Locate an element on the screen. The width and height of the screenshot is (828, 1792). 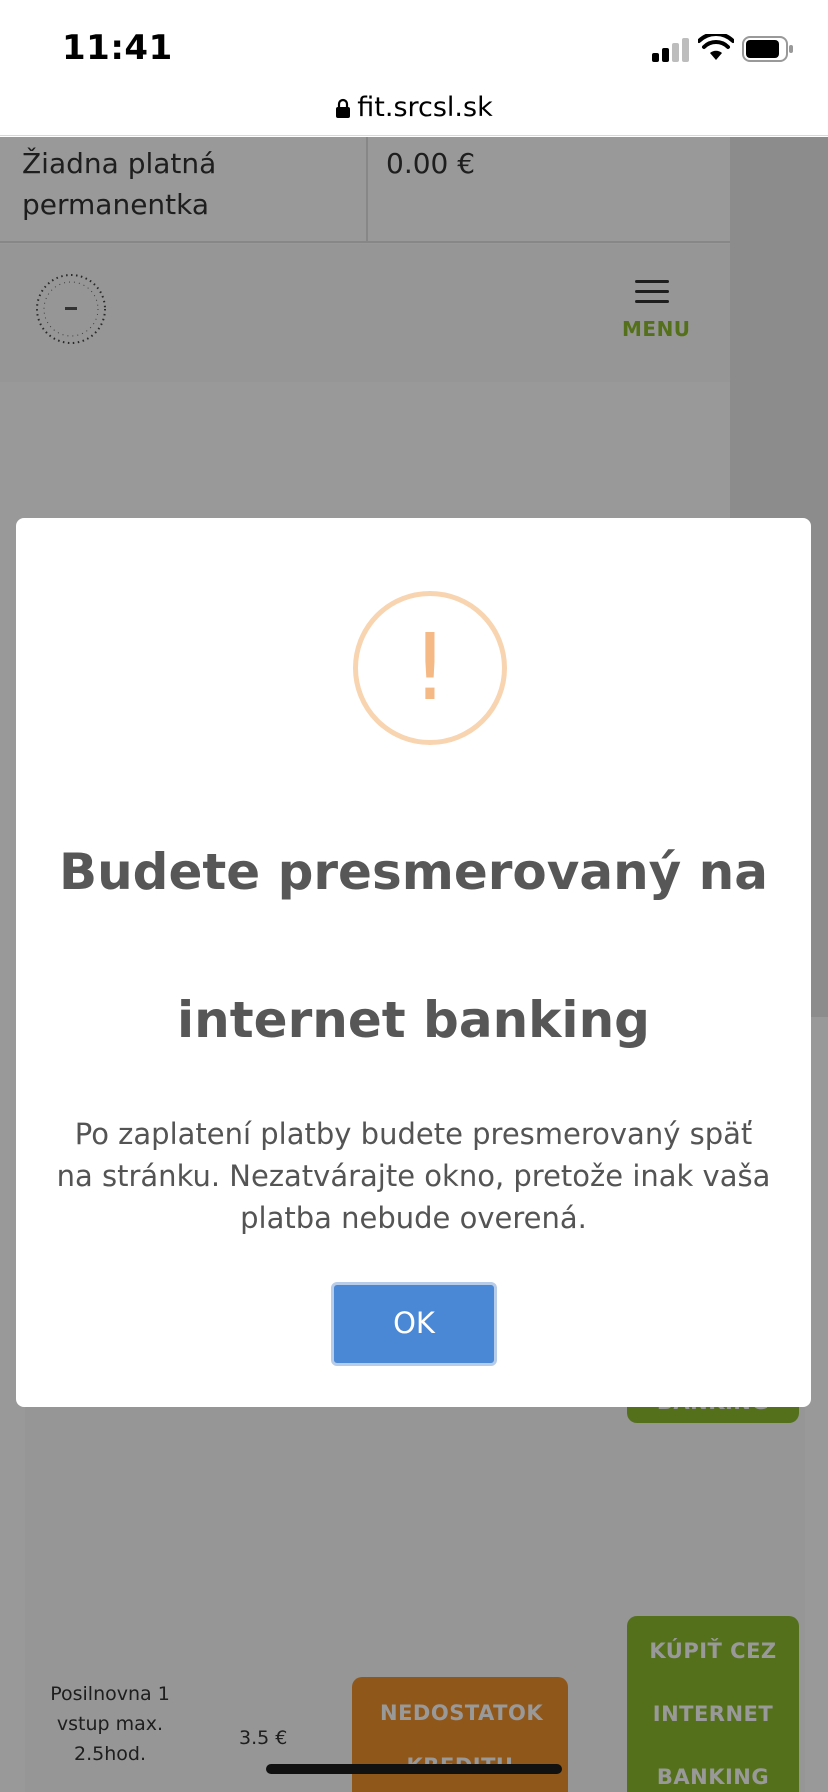
cellular-signal-icon is located at coordinates (671, 50).